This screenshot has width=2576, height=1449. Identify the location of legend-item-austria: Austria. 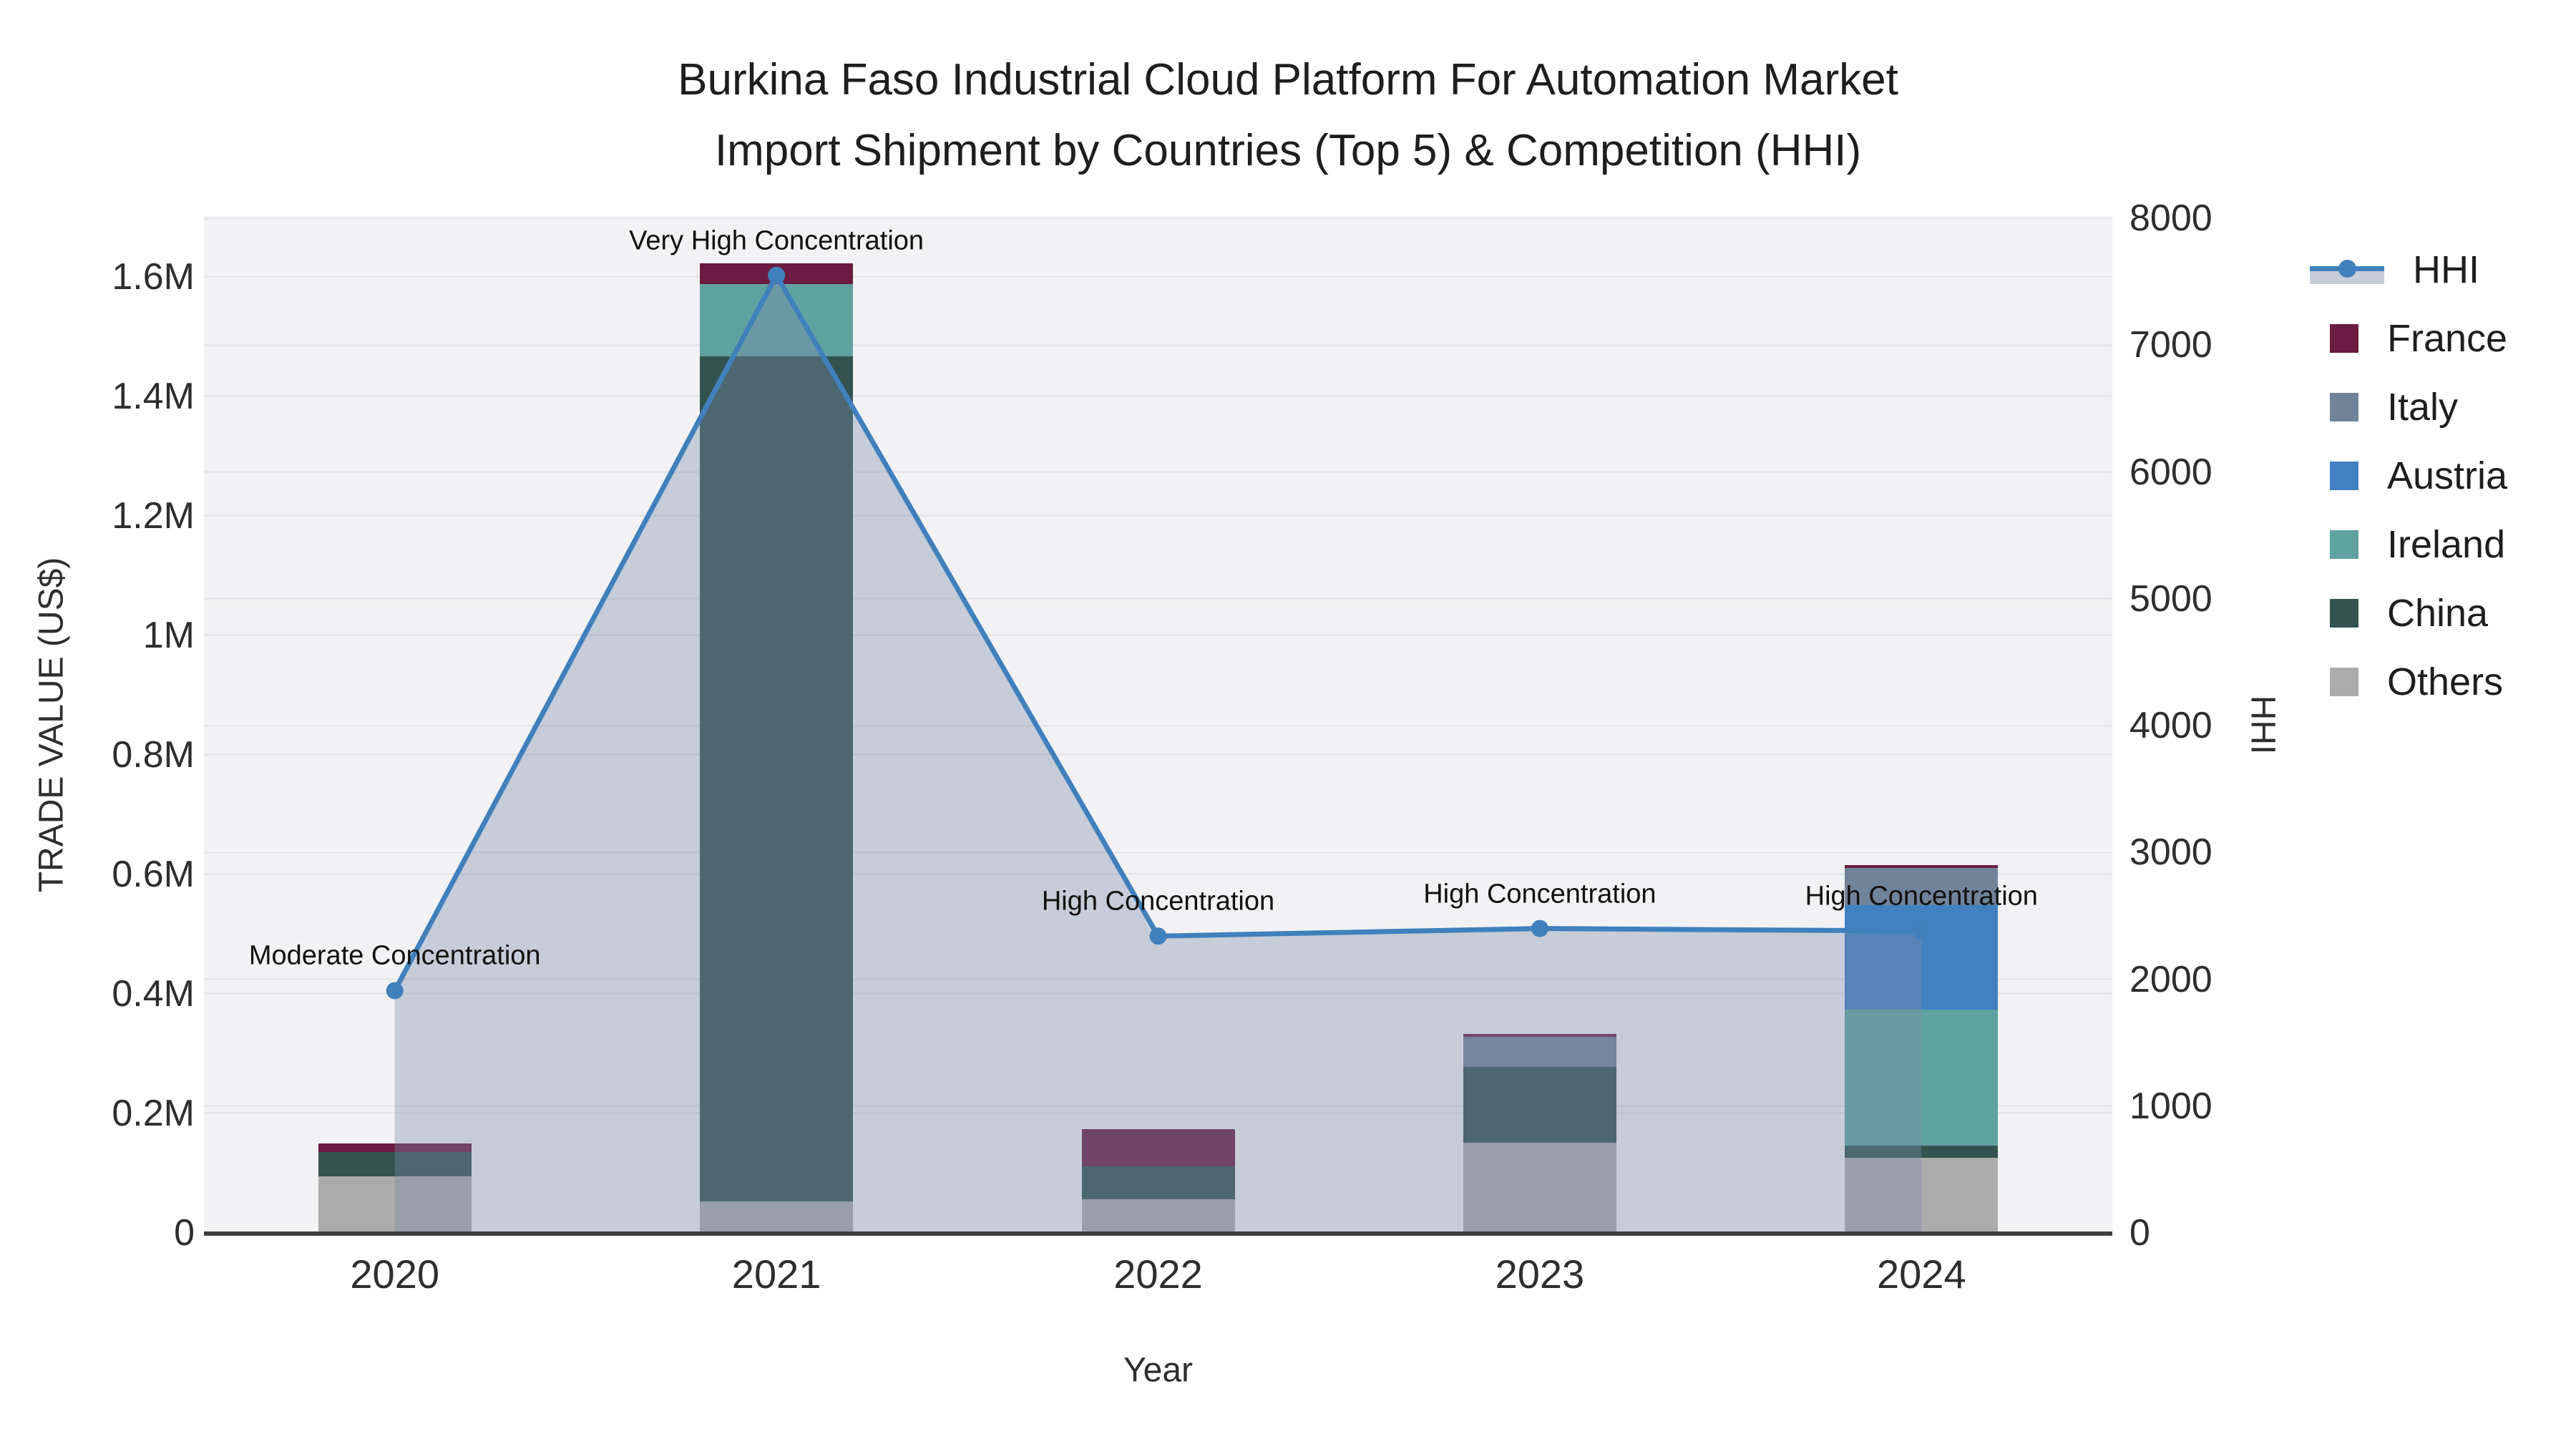
(2408, 476).